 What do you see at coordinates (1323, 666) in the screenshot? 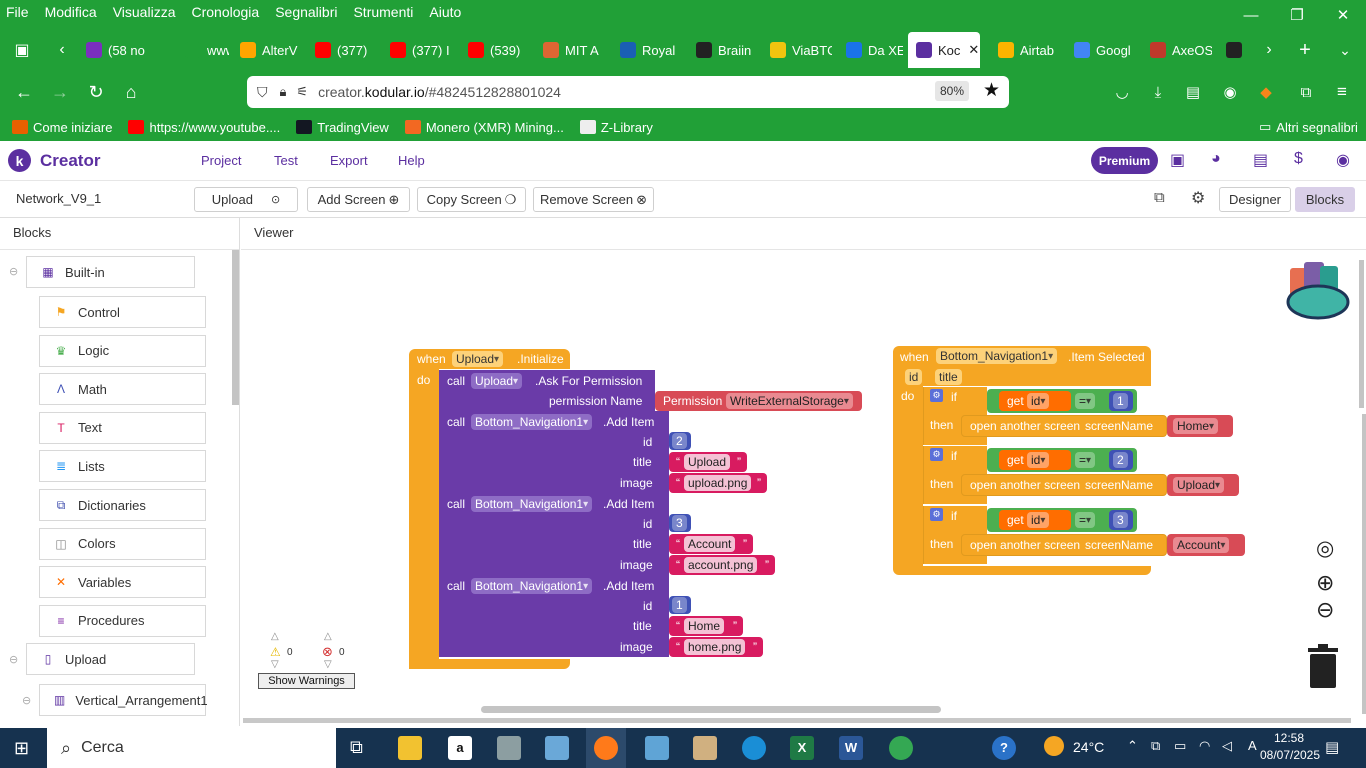
I see `trash-icon` at bounding box center [1323, 666].